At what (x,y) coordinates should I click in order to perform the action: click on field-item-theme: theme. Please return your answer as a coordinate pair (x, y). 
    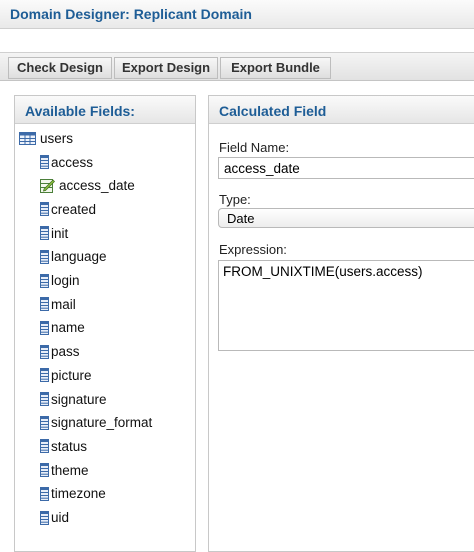
    Looking at the image, I should click on (64, 470).